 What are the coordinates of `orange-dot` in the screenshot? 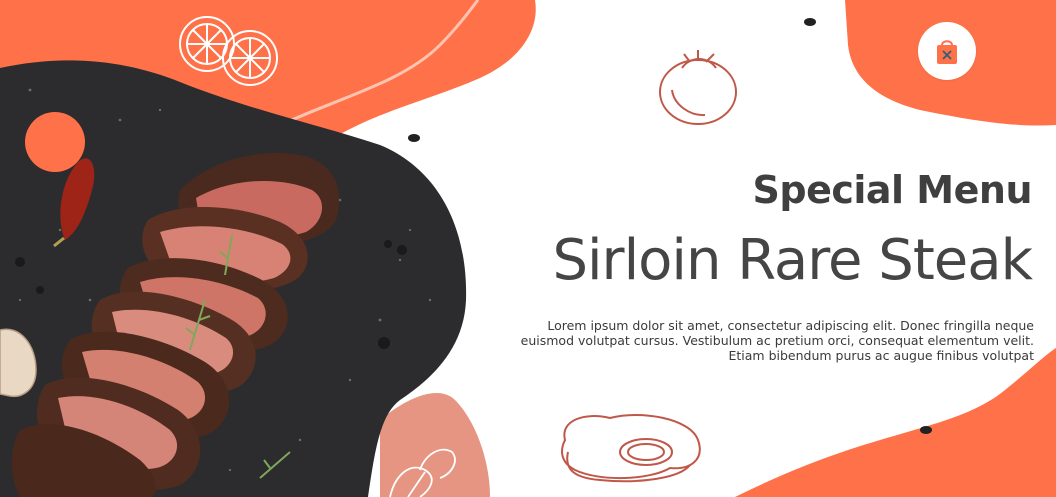 It's located at (55, 142).